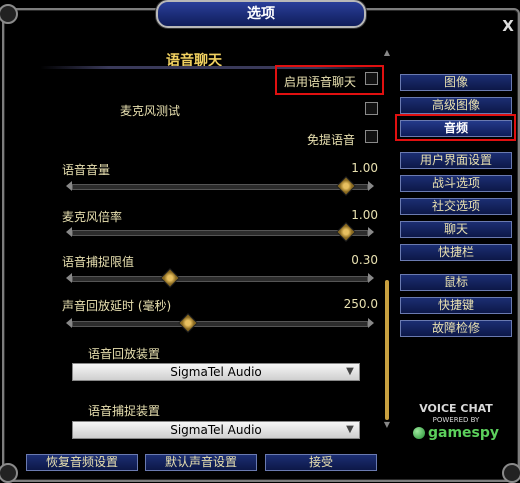  What do you see at coordinates (456, 229) in the screenshot?
I see `nav-chat: 聊天` at bounding box center [456, 229].